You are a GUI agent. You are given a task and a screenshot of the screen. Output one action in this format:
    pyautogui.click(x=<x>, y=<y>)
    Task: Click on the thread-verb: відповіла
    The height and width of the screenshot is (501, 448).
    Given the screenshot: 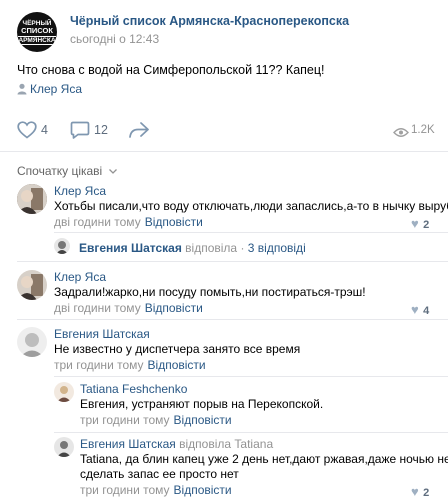 What is the action you would take?
    pyautogui.click(x=211, y=248)
    